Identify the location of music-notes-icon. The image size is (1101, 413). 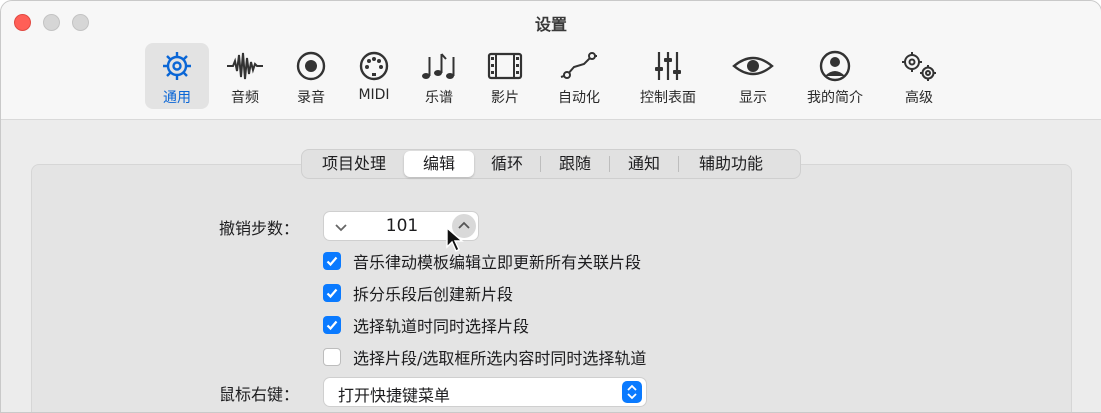
(438, 66).